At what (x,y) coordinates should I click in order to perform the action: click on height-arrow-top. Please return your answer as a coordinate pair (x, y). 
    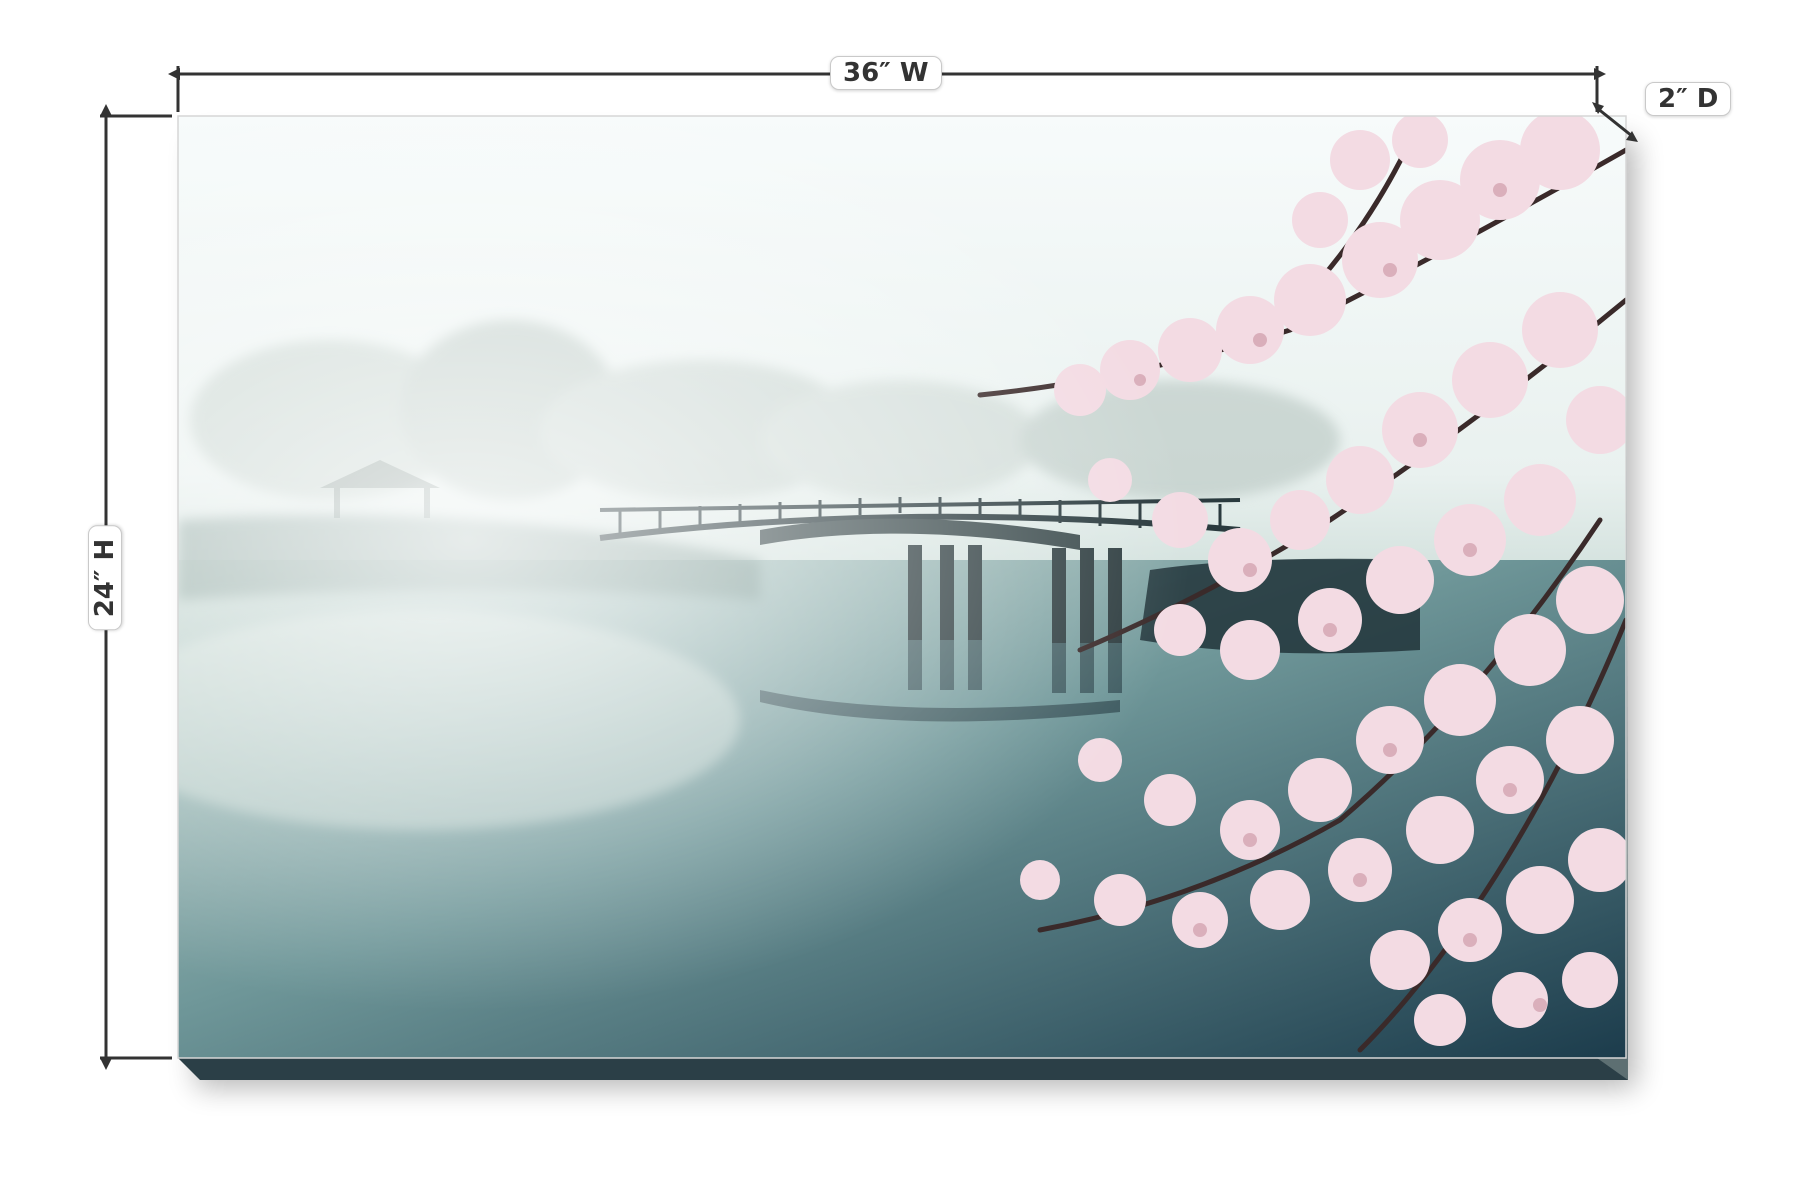
    Looking at the image, I should click on (106, 110).